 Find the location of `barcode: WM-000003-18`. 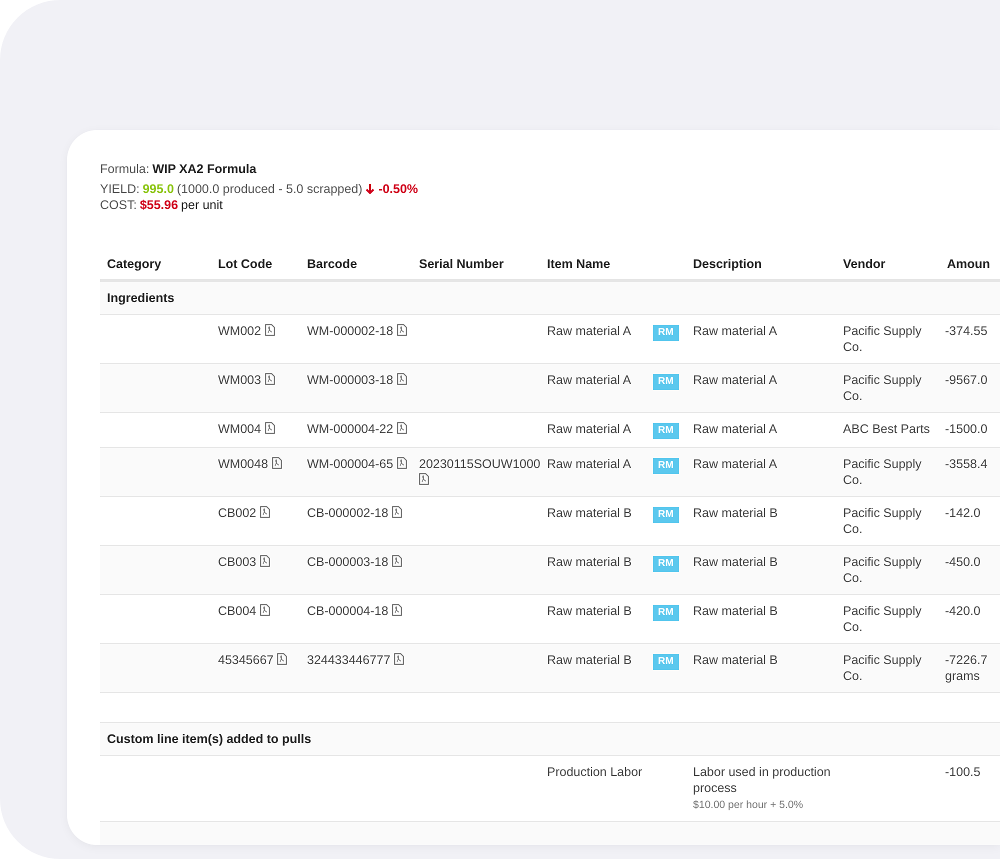

barcode: WM-000003-18 is located at coordinates (350, 380).